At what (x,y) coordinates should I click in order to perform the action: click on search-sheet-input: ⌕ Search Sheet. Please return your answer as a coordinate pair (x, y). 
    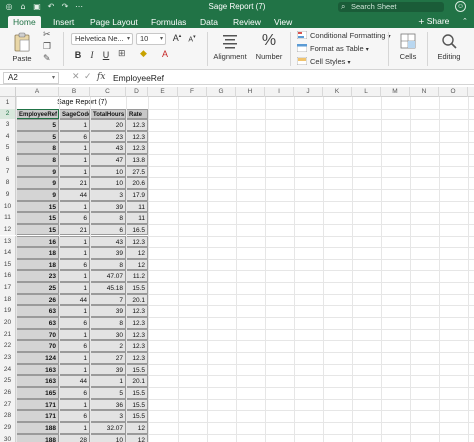
    Looking at the image, I should click on (391, 7).